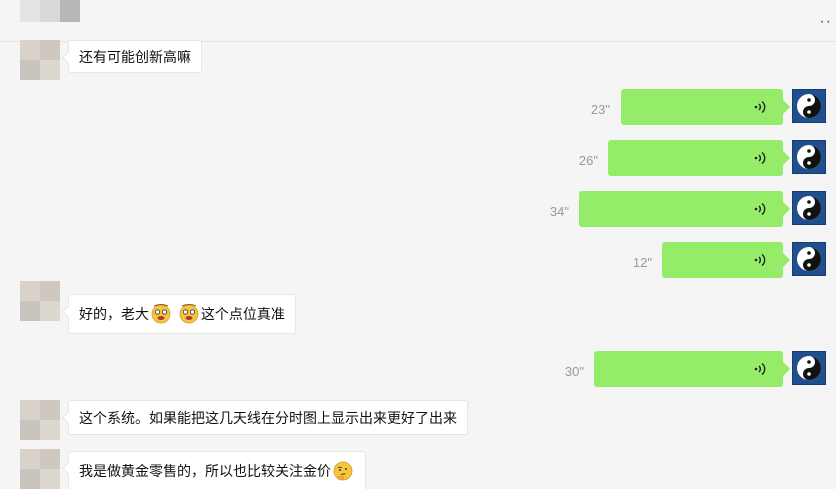  What do you see at coordinates (588, 160) in the screenshot?
I see `voice-duration: 26"` at bounding box center [588, 160].